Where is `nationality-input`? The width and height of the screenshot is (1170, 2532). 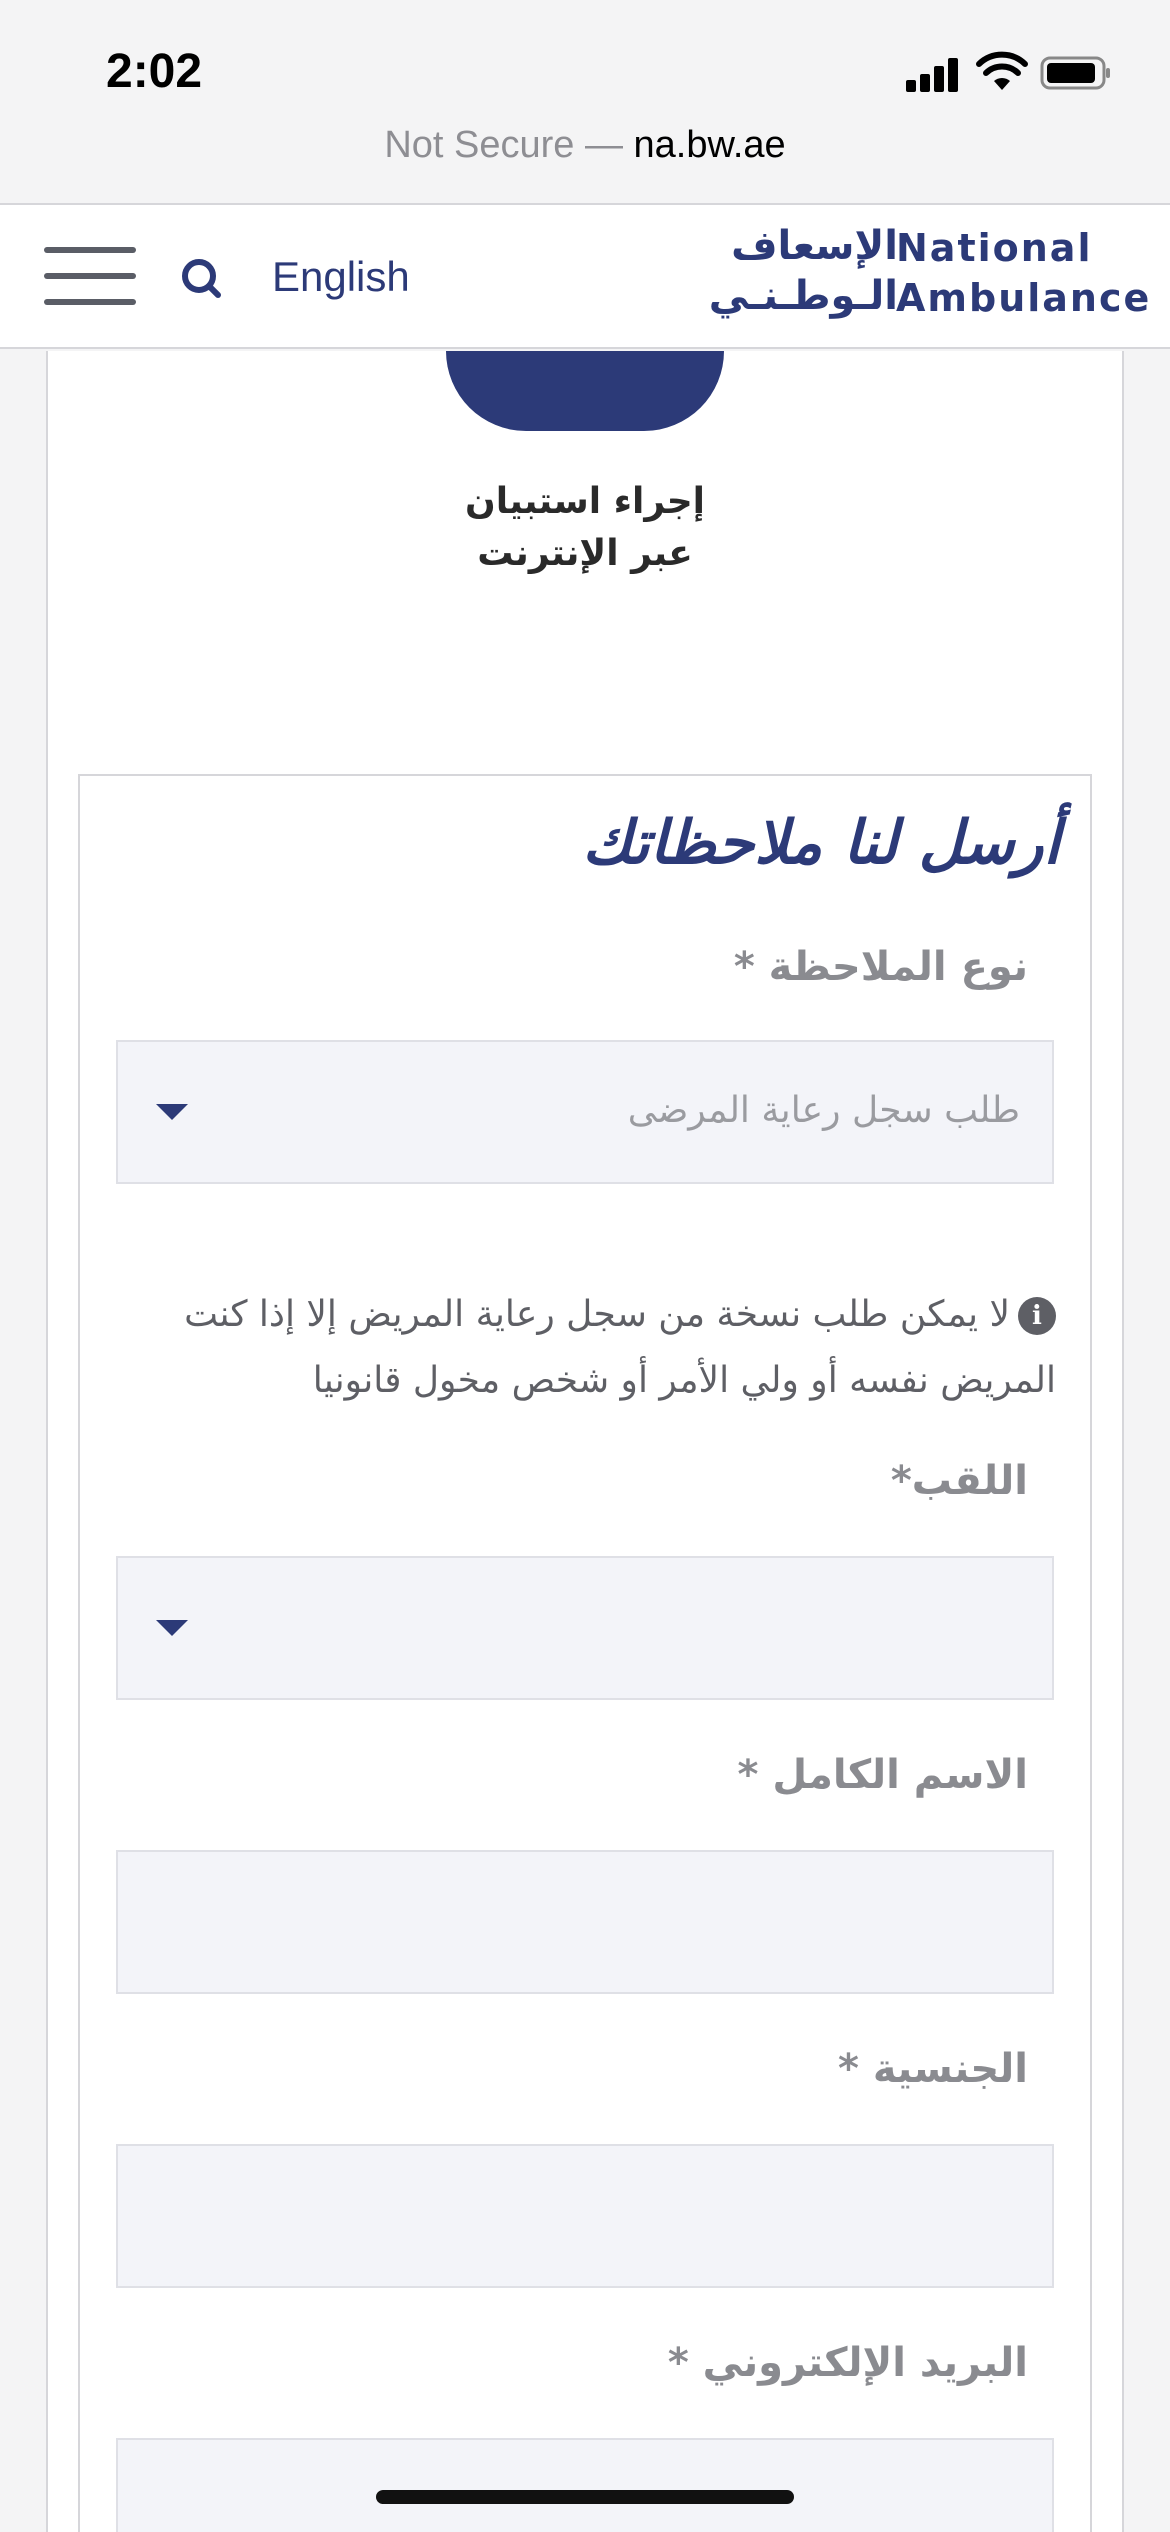 nationality-input is located at coordinates (585, 2216).